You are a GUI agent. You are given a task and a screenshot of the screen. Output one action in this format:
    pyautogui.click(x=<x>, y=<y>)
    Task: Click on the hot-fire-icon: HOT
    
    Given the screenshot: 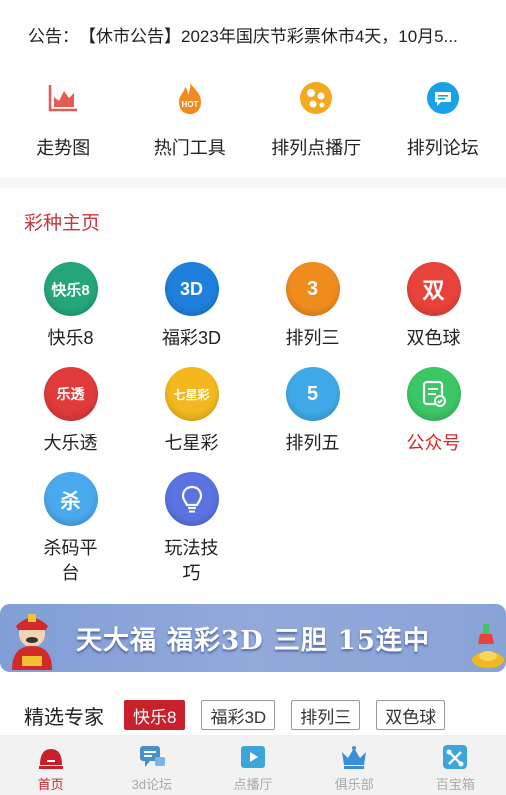 What is the action you would take?
    pyautogui.click(x=190, y=98)
    